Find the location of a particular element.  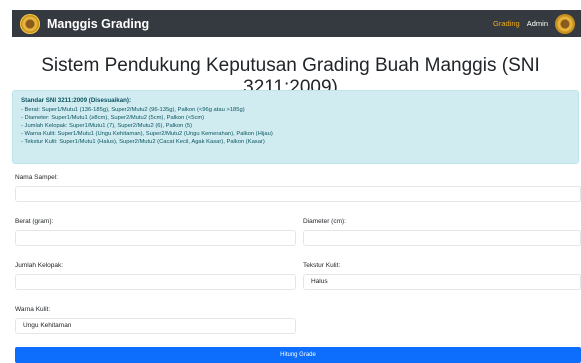

admin-avatar-icon is located at coordinates (565, 23).